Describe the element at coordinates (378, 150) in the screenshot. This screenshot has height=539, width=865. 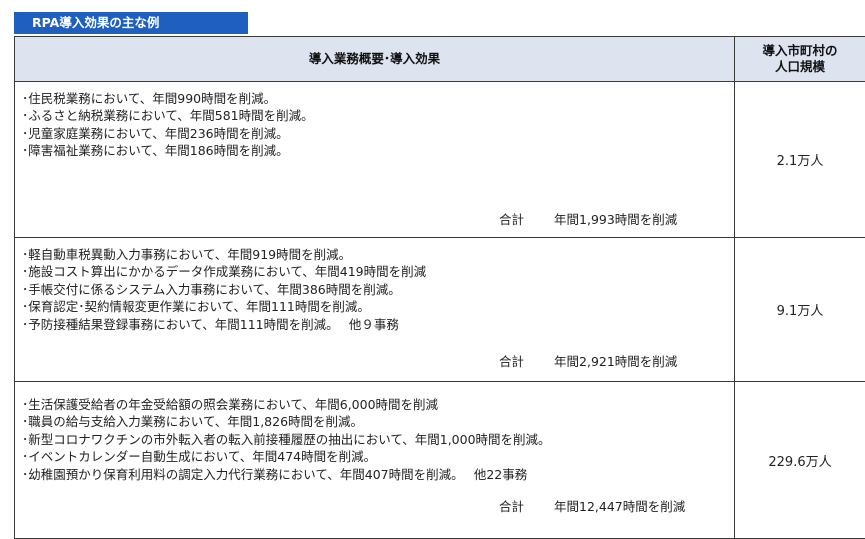
I see `list-item: ･障害福祉業務において、年間186時間を削減。` at that location.